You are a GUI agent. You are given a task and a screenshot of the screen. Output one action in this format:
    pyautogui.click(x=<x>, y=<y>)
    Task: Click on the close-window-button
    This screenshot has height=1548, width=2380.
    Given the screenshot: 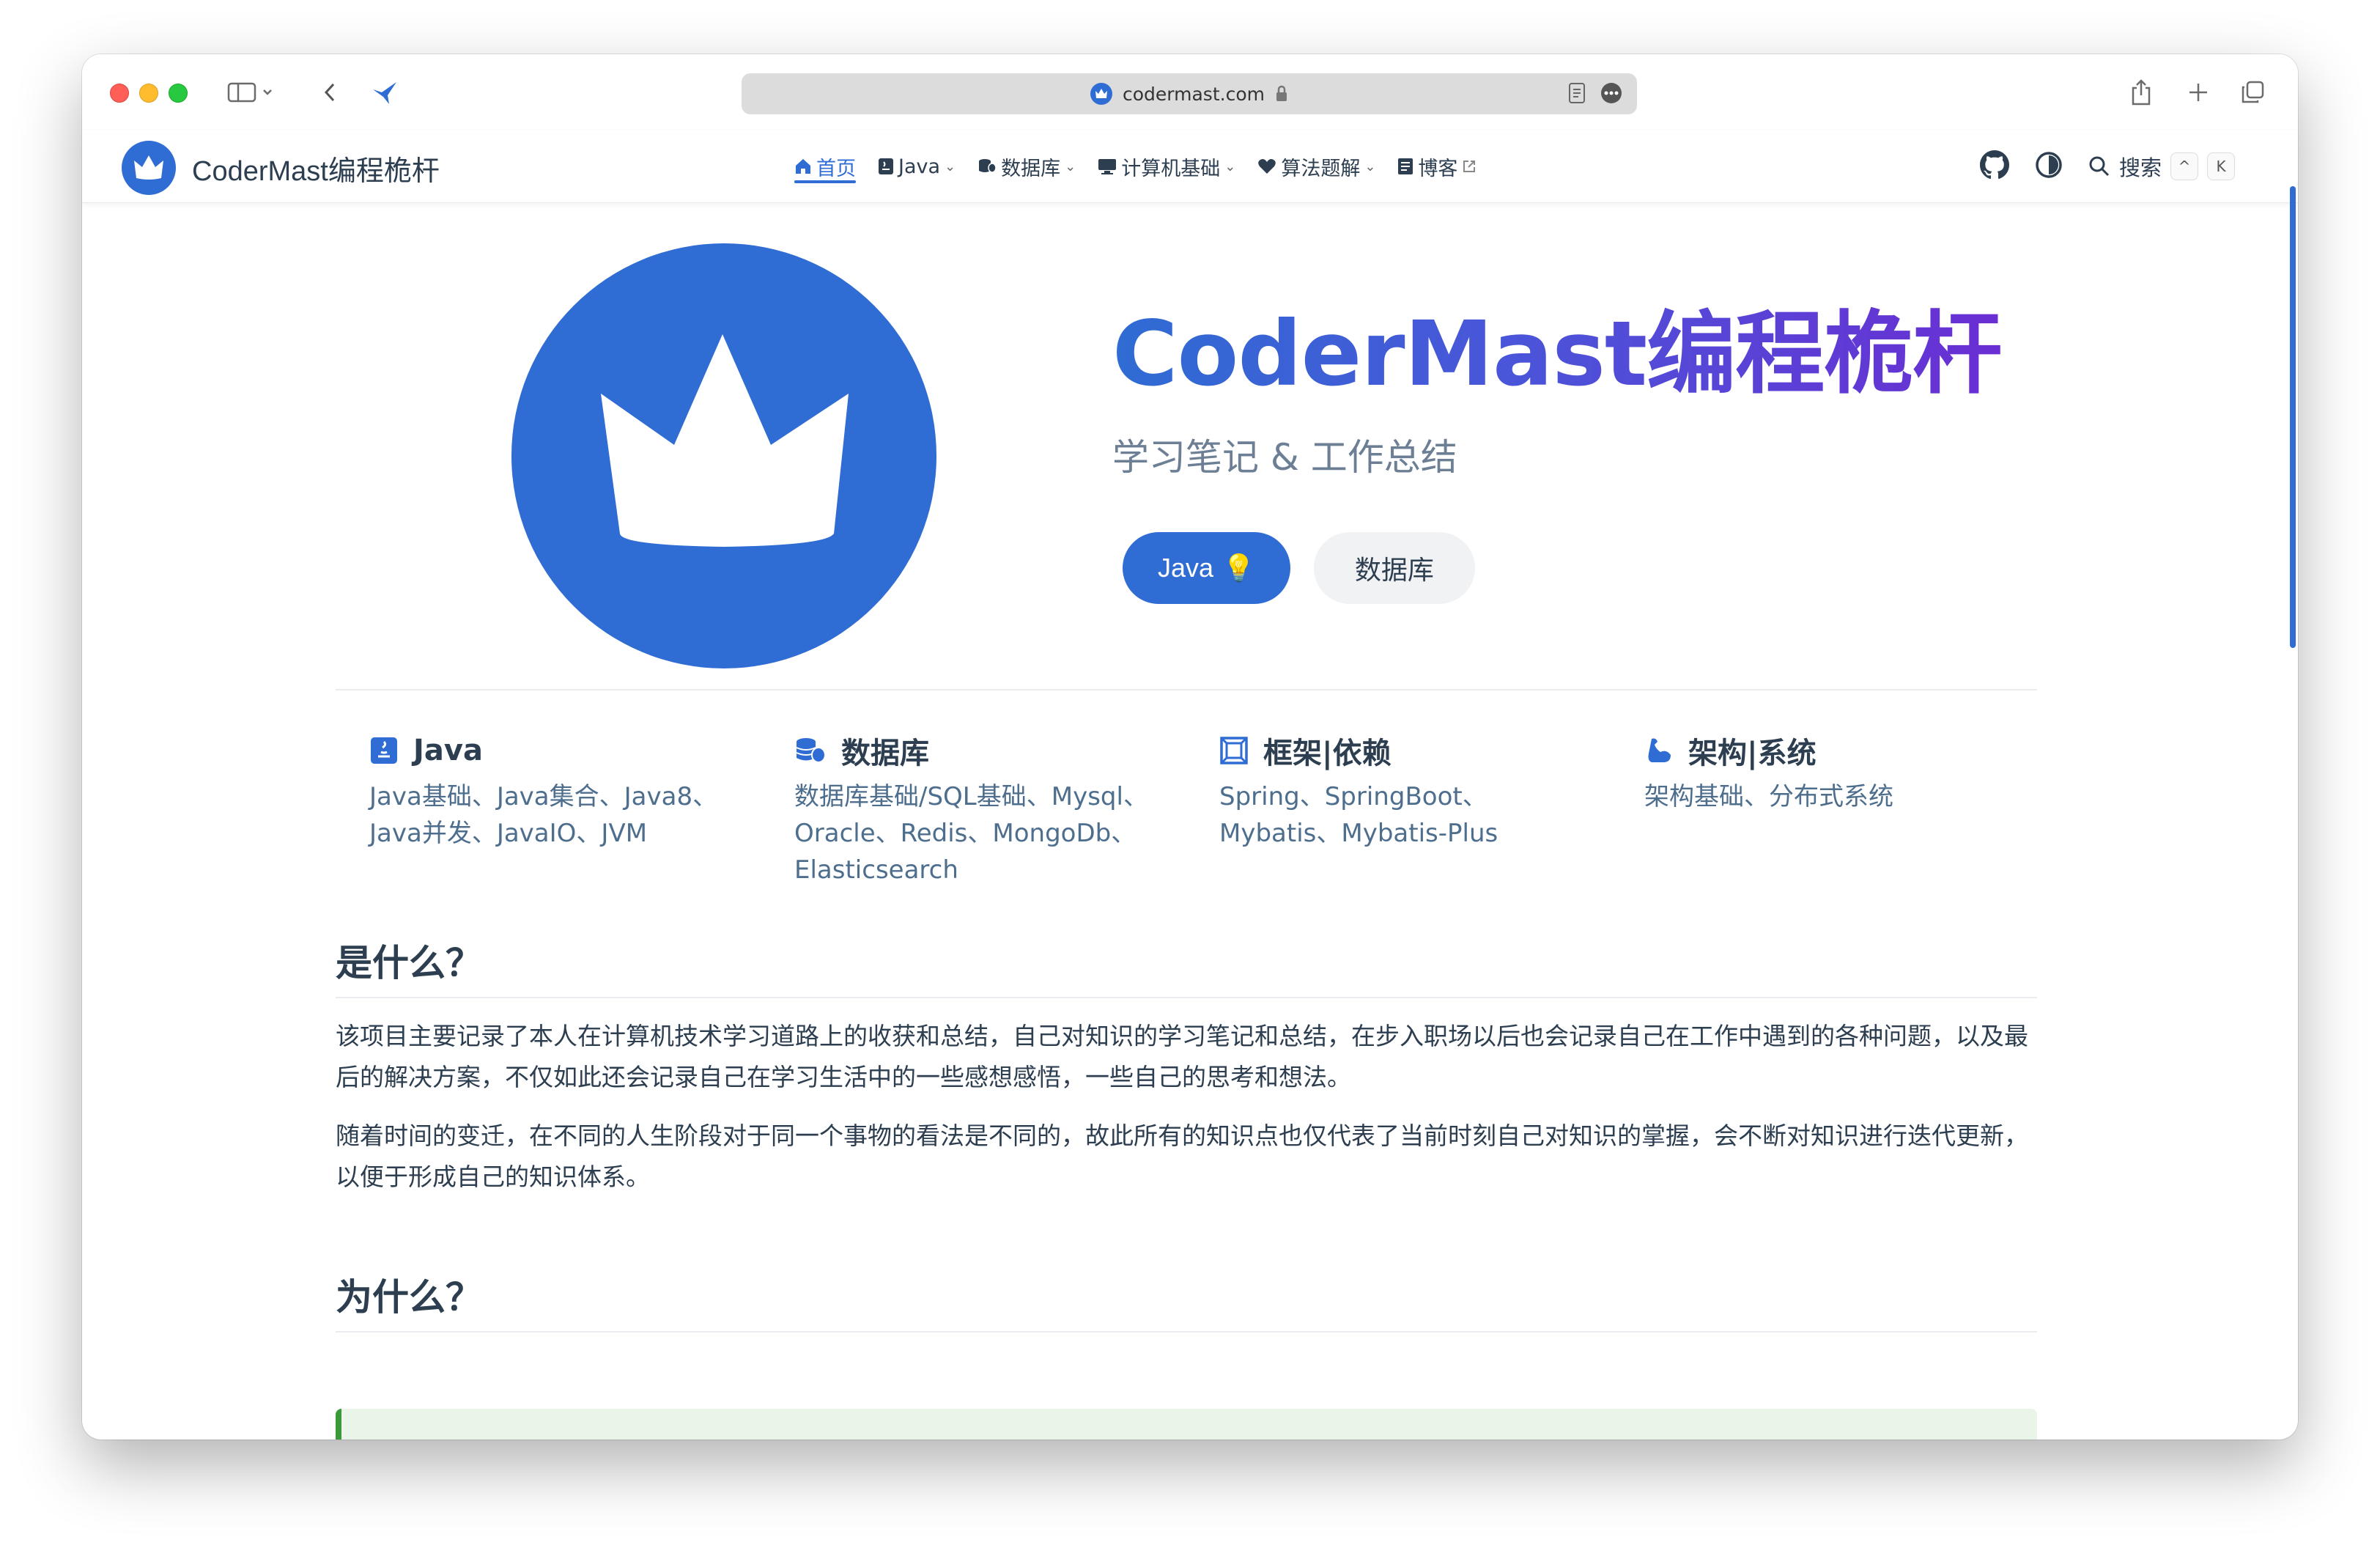 What is the action you would take?
    pyautogui.click(x=119, y=93)
    